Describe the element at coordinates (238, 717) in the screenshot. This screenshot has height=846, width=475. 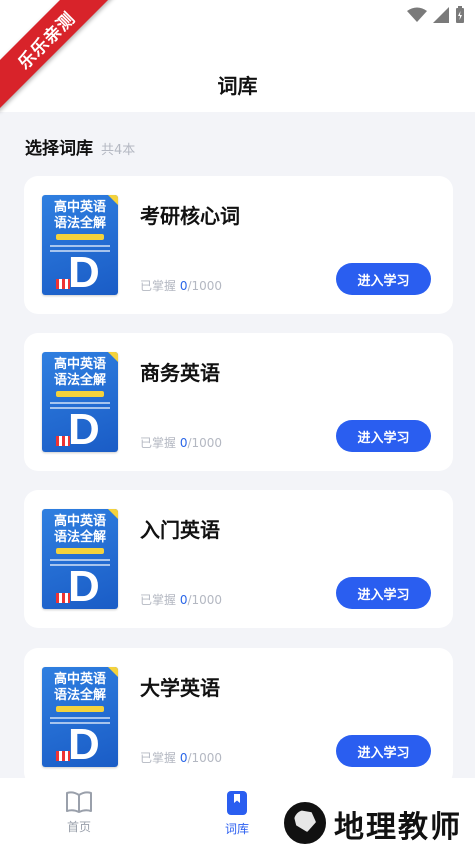
I see `book-card: 高中英语 语法全解 D 大学英语 已掌握 0/1000 进入学习` at that location.